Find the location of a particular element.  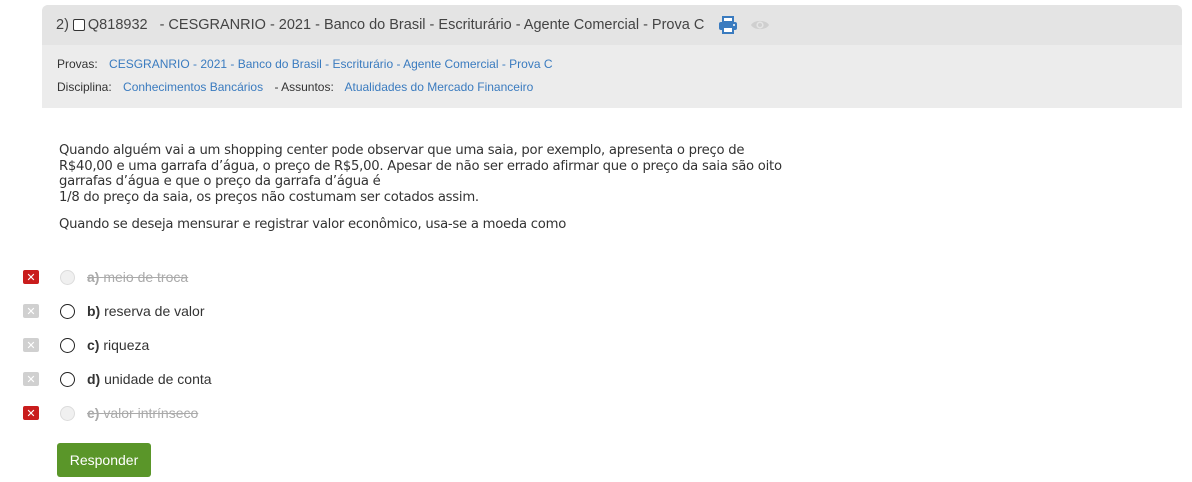

responder-button: Responder is located at coordinates (104, 460).